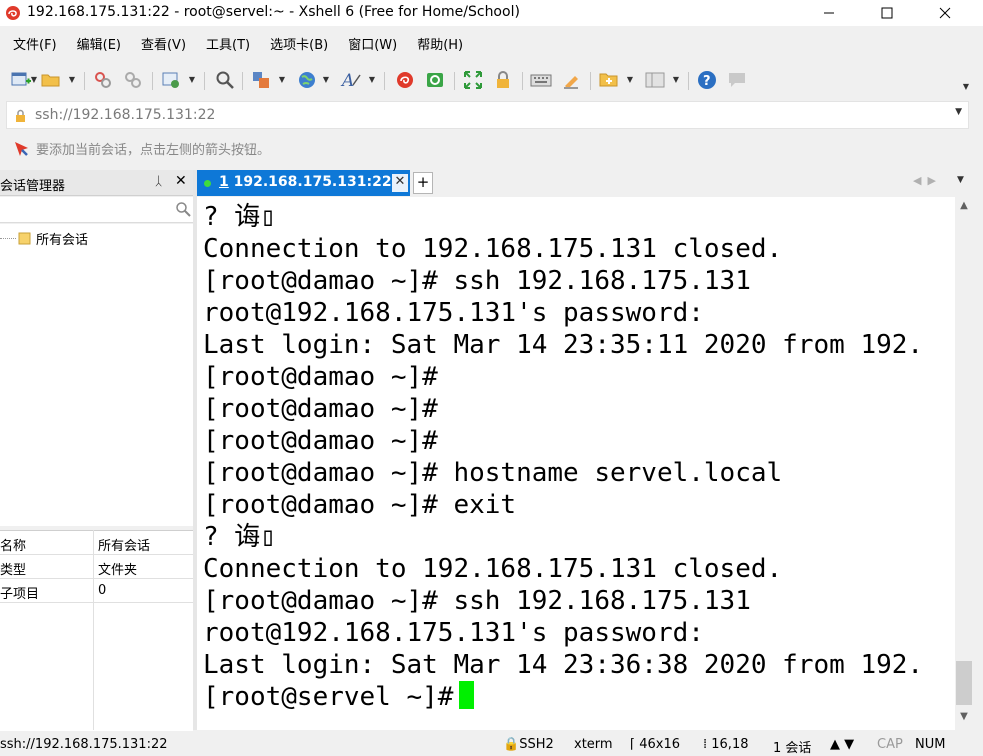  I want to click on keyboard-icon, so click(541, 80).